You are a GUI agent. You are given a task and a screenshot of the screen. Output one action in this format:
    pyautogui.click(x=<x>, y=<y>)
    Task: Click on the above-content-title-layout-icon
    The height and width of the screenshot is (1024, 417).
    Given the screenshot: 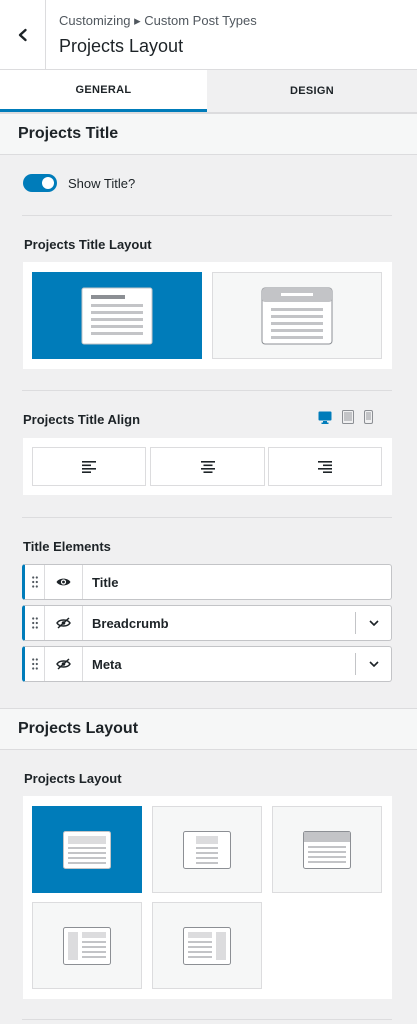 What is the action you would take?
    pyautogui.click(x=297, y=315)
    